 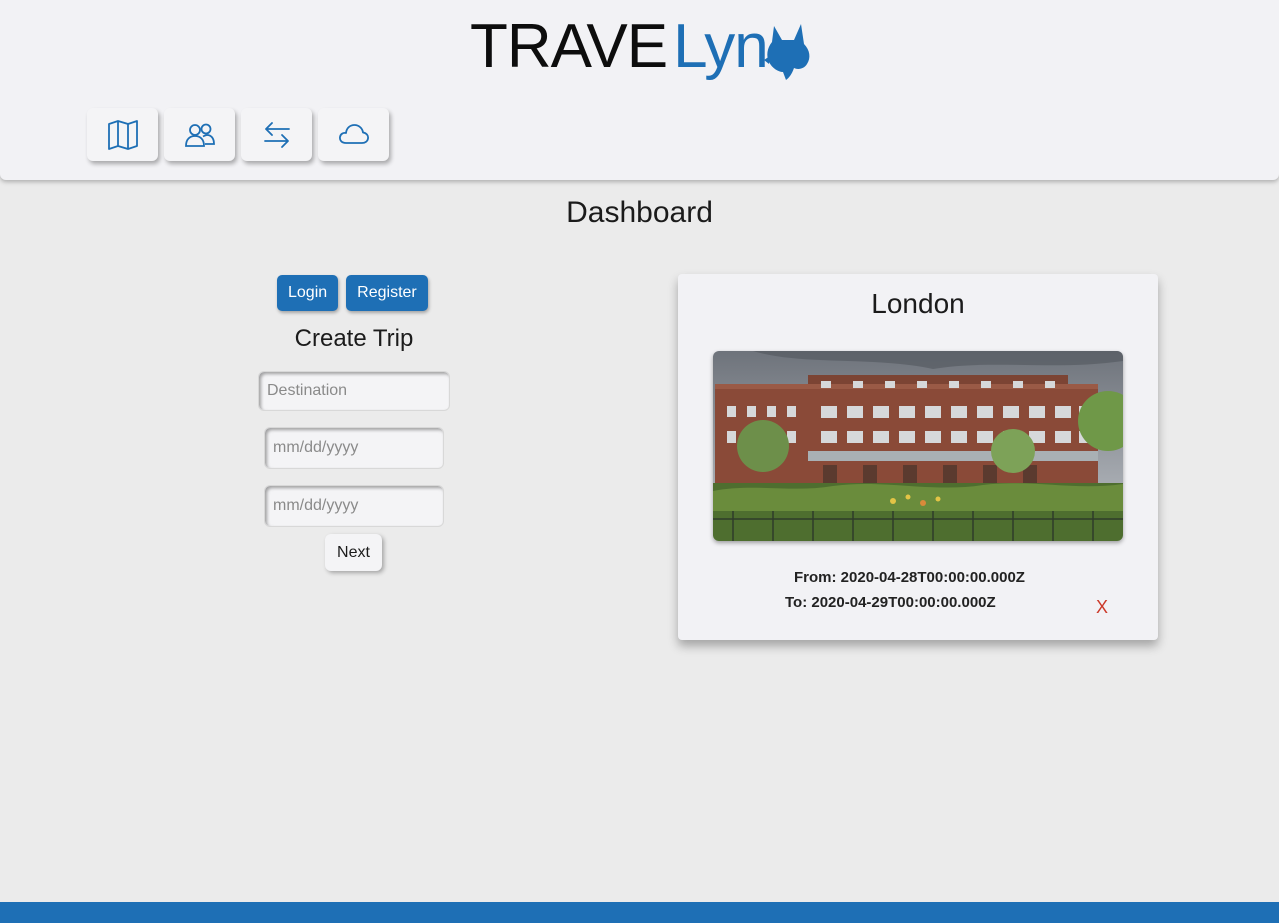 What do you see at coordinates (639, 912) in the screenshot?
I see `app-footer` at bounding box center [639, 912].